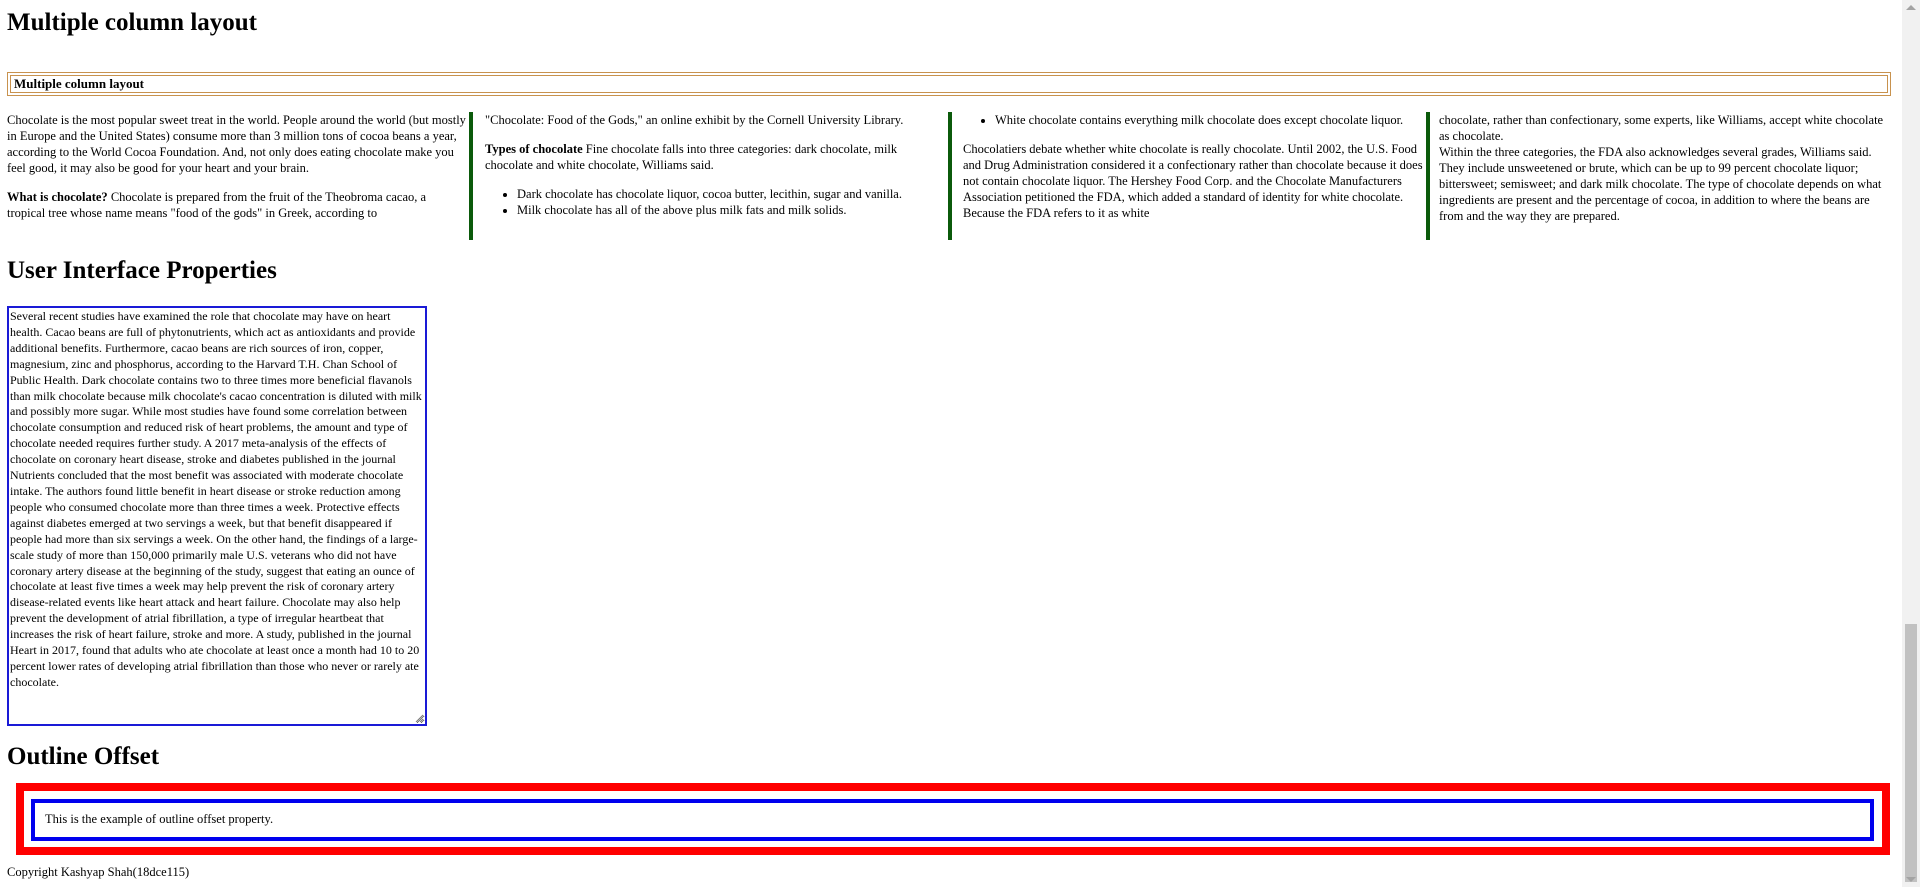 This screenshot has width=1920, height=887. Describe the element at coordinates (57, 197) in the screenshot. I see `bold-term: What is chocolate?` at that location.